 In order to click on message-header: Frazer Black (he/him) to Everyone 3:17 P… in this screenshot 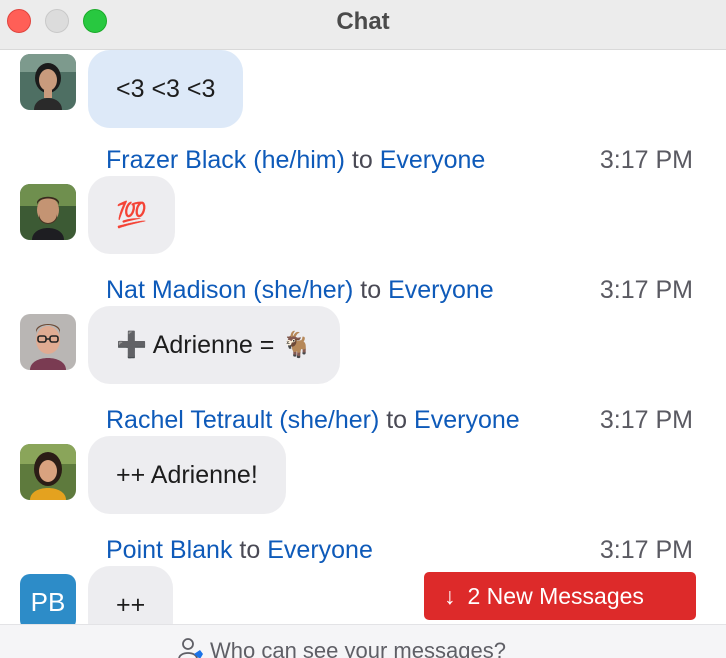, I will do `click(399, 160)`.